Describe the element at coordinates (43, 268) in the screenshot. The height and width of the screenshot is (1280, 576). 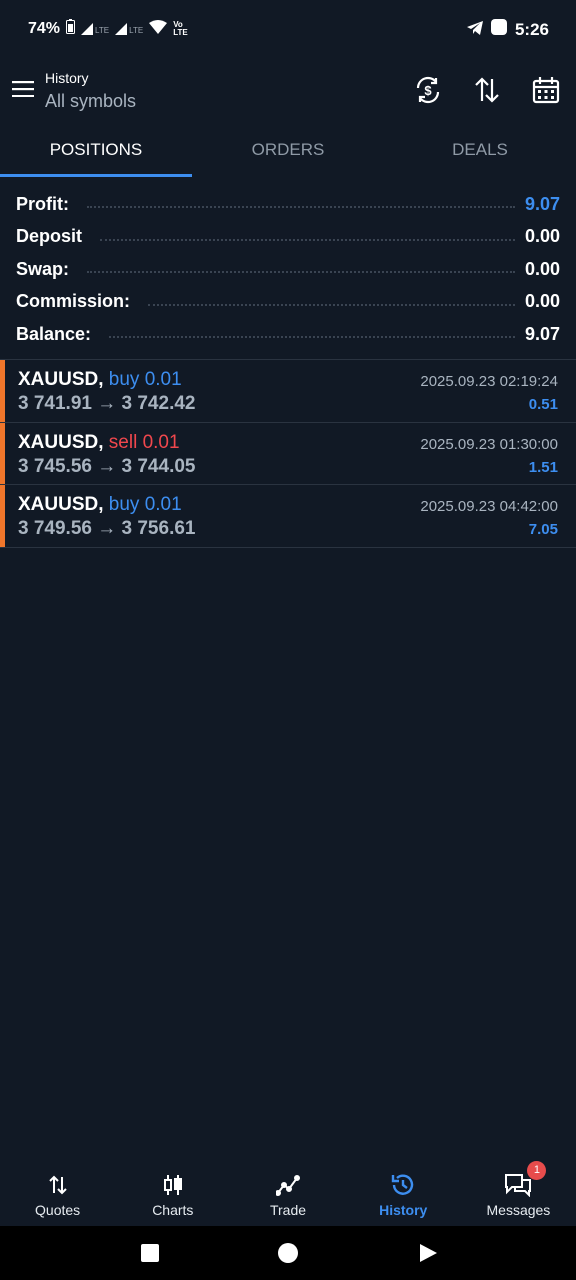
I see `summary-label: Swap:` at that location.